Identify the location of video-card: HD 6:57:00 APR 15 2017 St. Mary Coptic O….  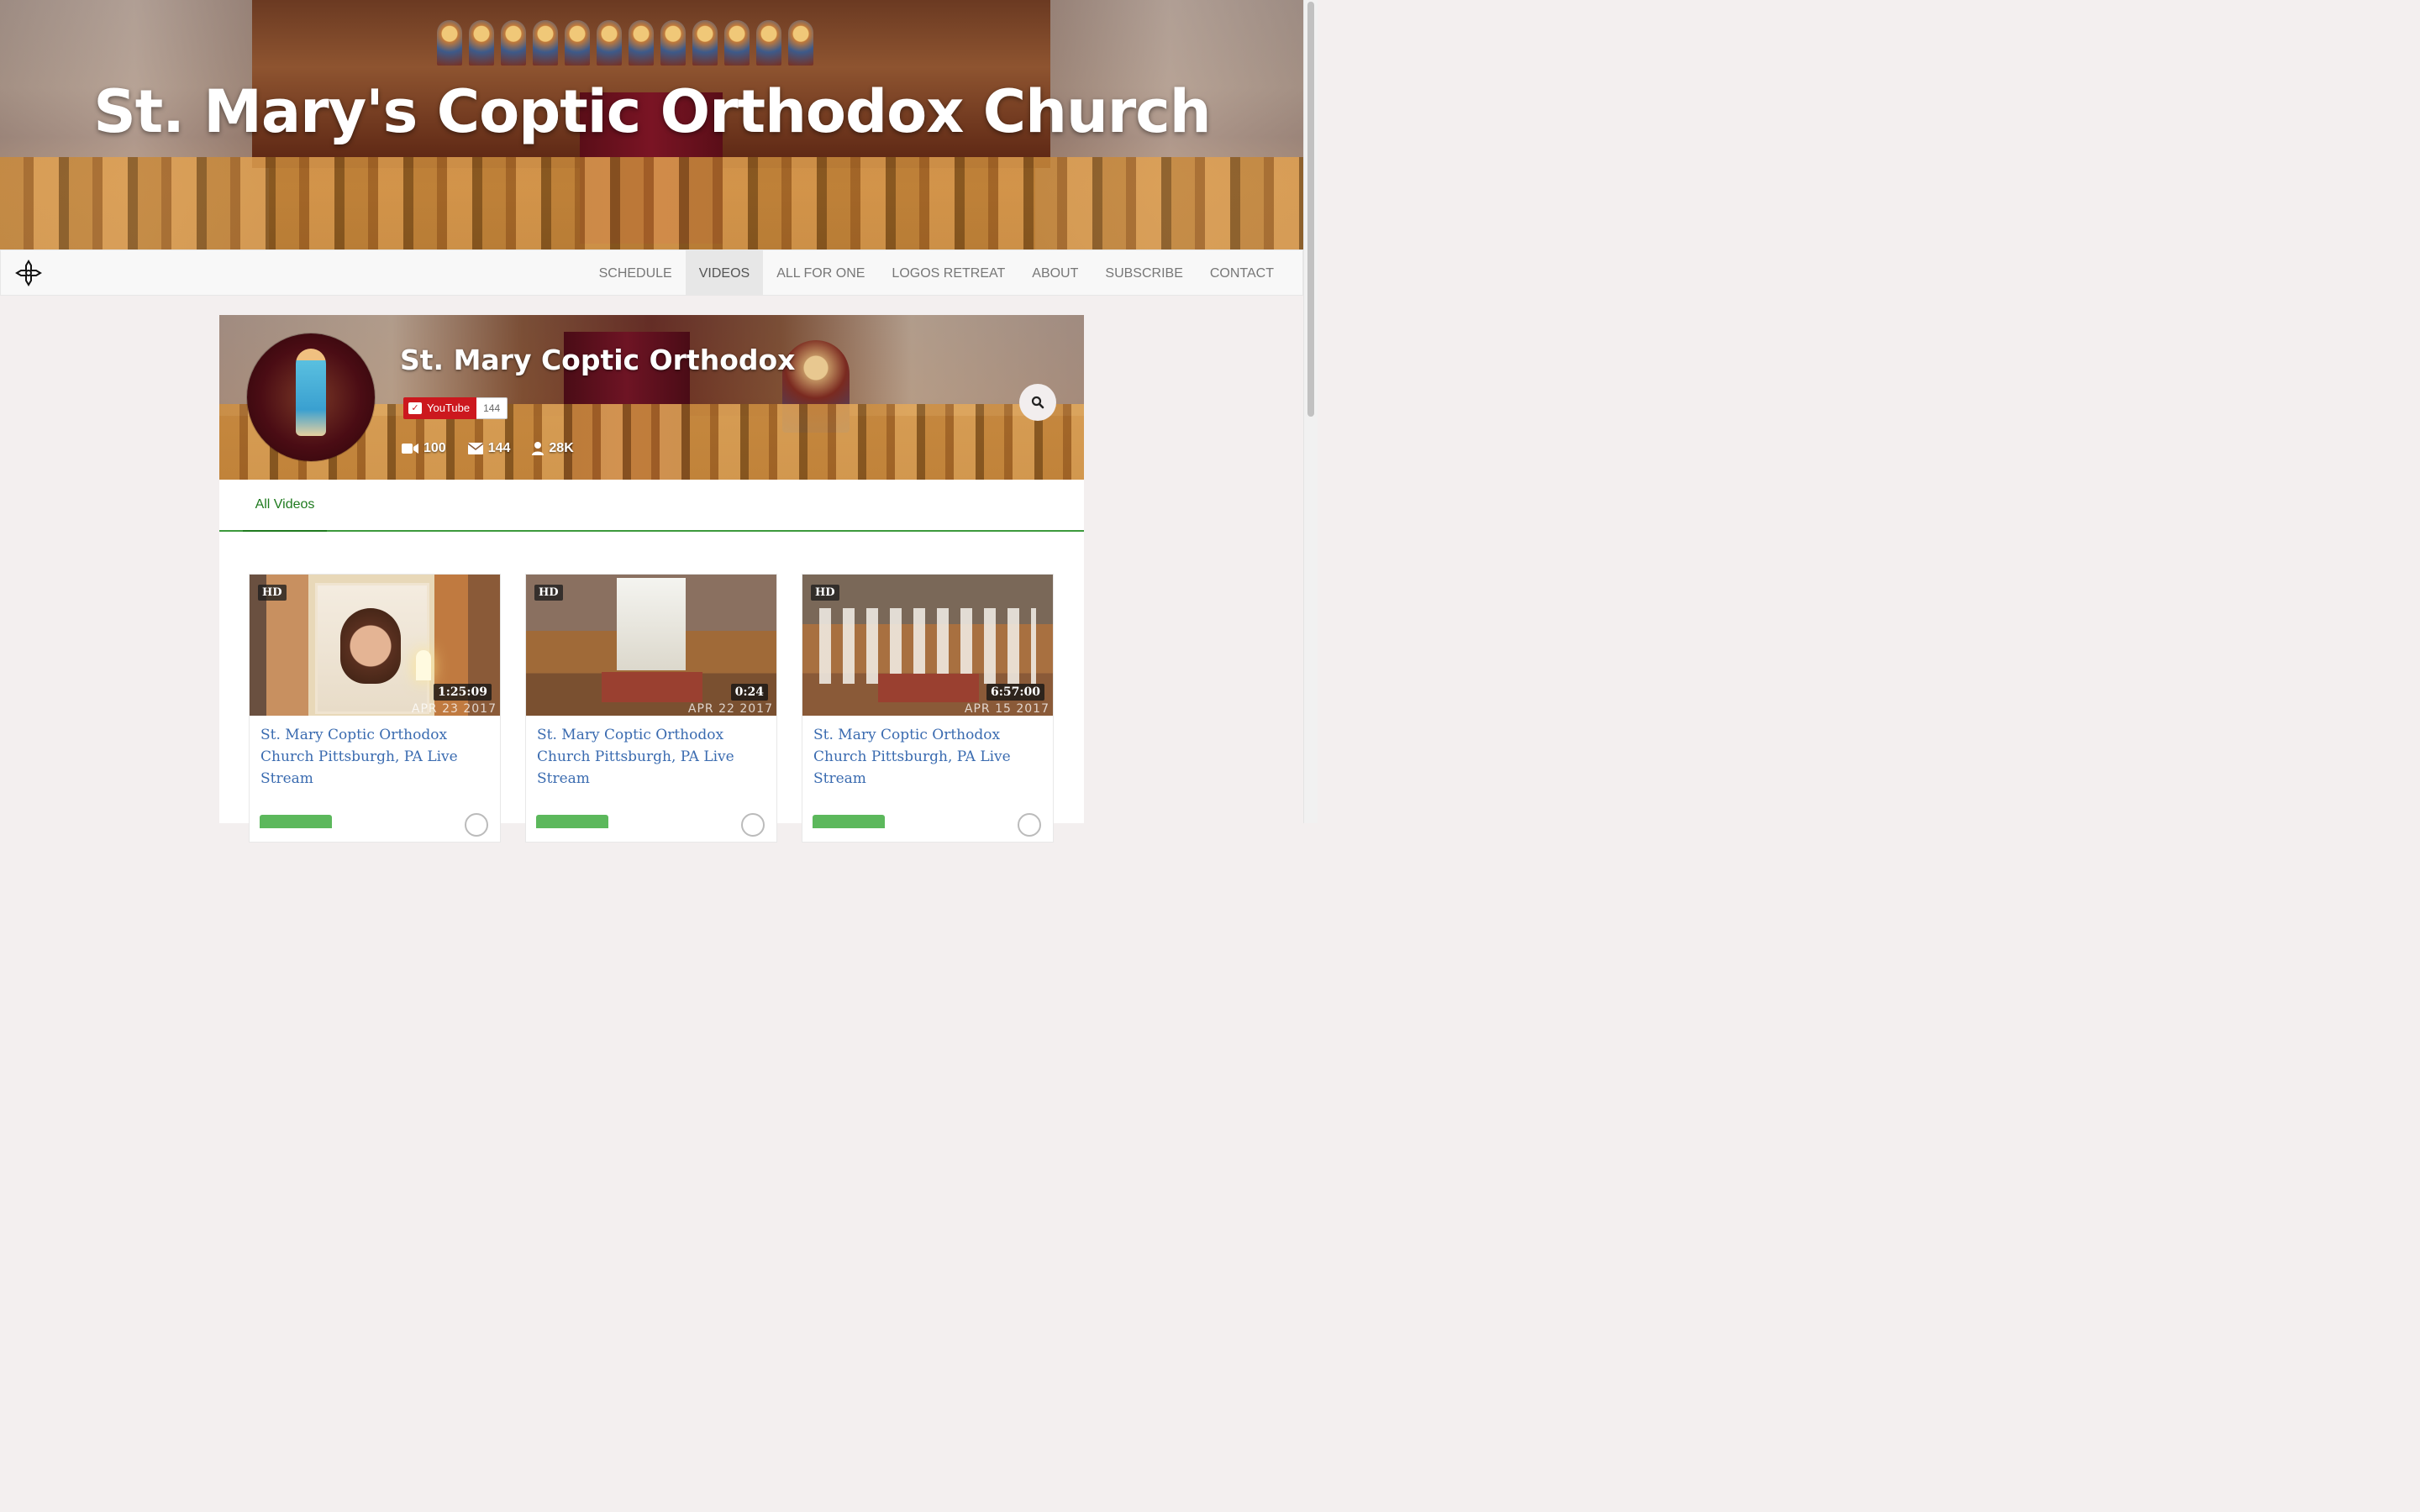
(928, 708).